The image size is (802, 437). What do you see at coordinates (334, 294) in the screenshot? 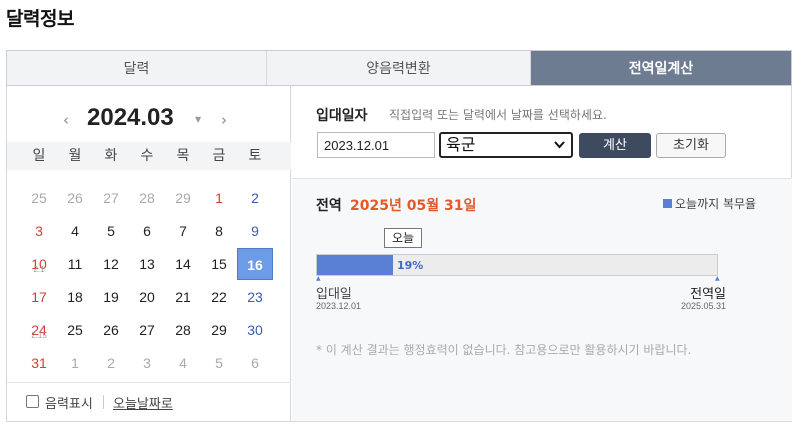
I see `start-label: 입대일` at bounding box center [334, 294].